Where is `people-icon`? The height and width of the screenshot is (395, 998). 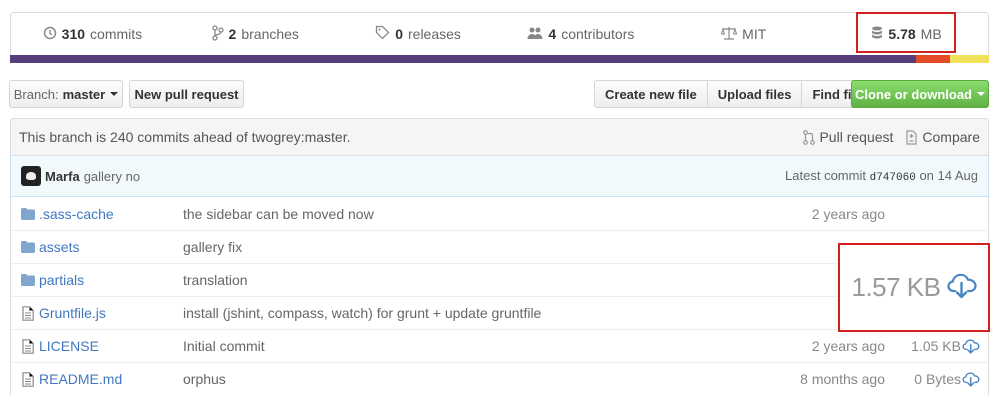 people-icon is located at coordinates (535, 34).